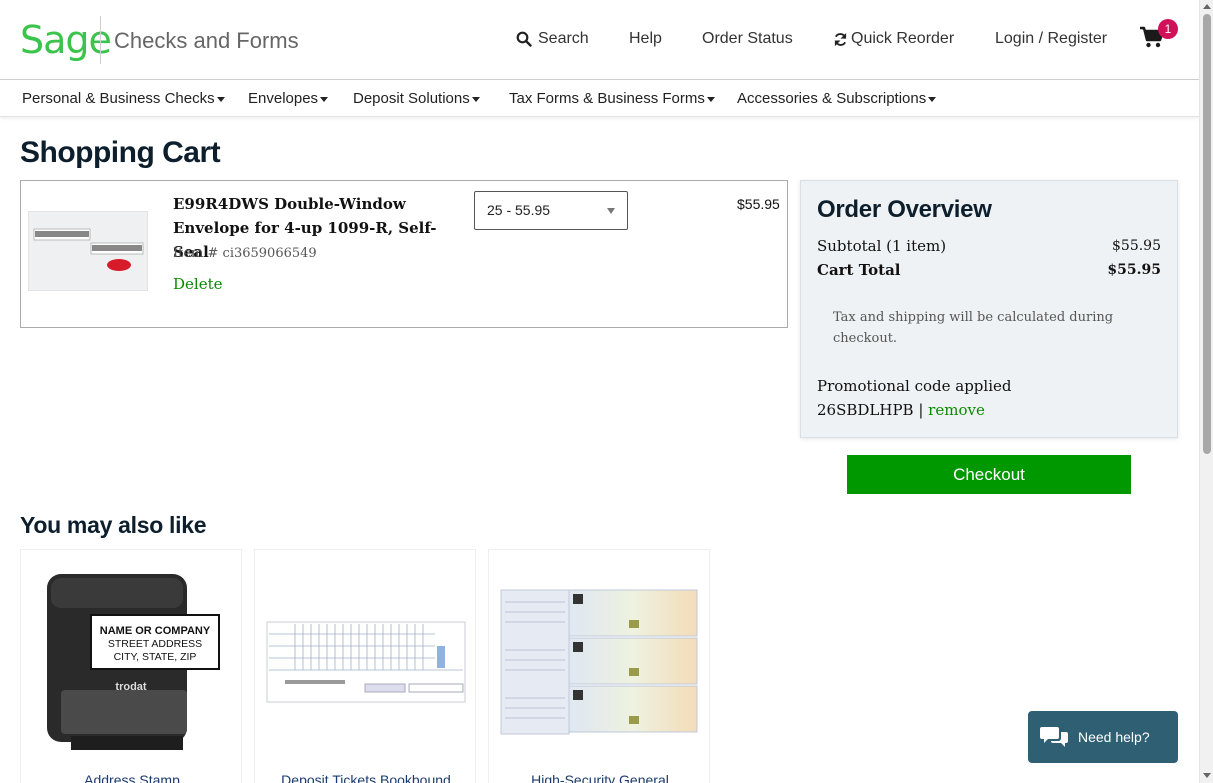 The height and width of the screenshot is (783, 1213). I want to click on help-label: Help, so click(645, 38).